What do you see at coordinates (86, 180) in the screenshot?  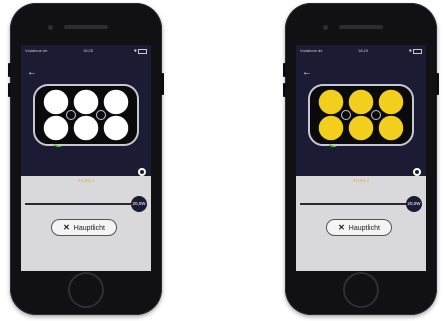 I see `stufe-label: STUFE 1` at bounding box center [86, 180].